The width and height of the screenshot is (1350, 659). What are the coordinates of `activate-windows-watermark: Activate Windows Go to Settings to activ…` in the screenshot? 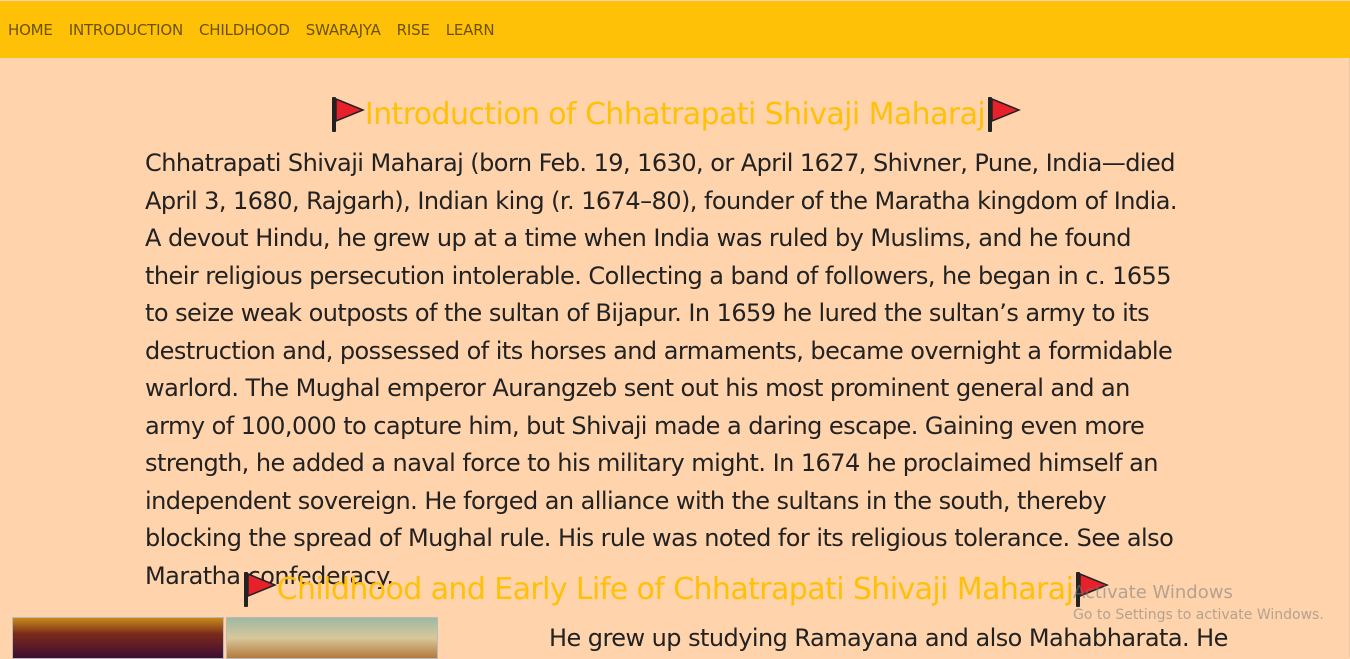 It's located at (1198, 602).